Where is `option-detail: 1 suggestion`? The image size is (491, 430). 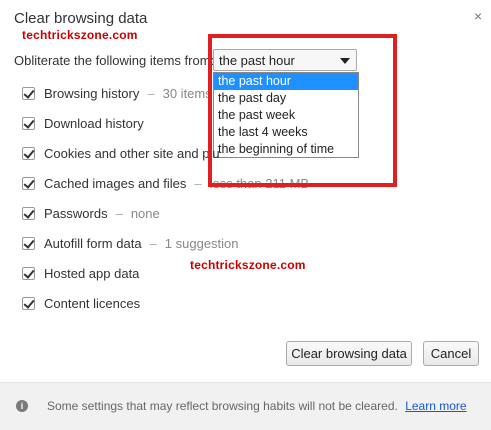 option-detail: 1 suggestion is located at coordinates (201, 243).